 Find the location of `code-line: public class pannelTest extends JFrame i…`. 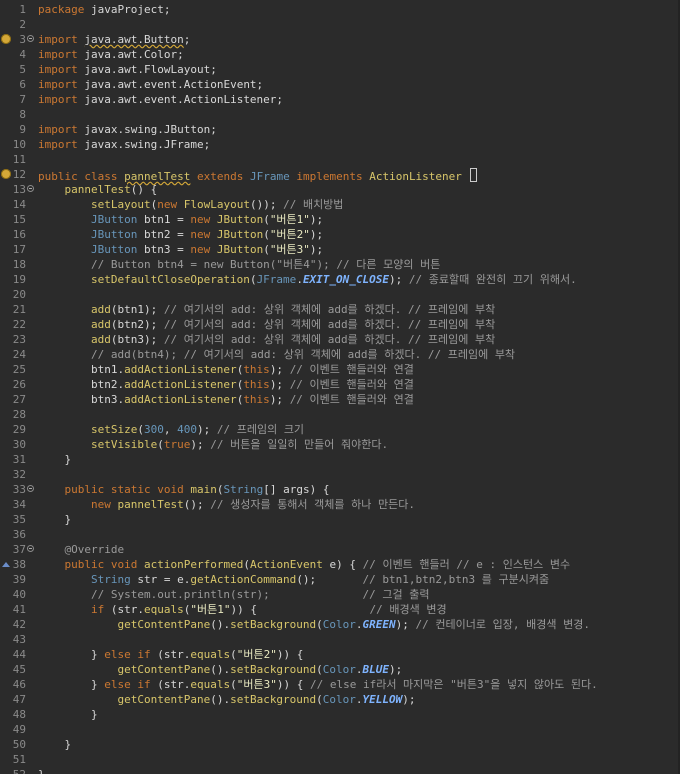

code-line: public class pannelTest extends JFrame i… is located at coordinates (357, 175).